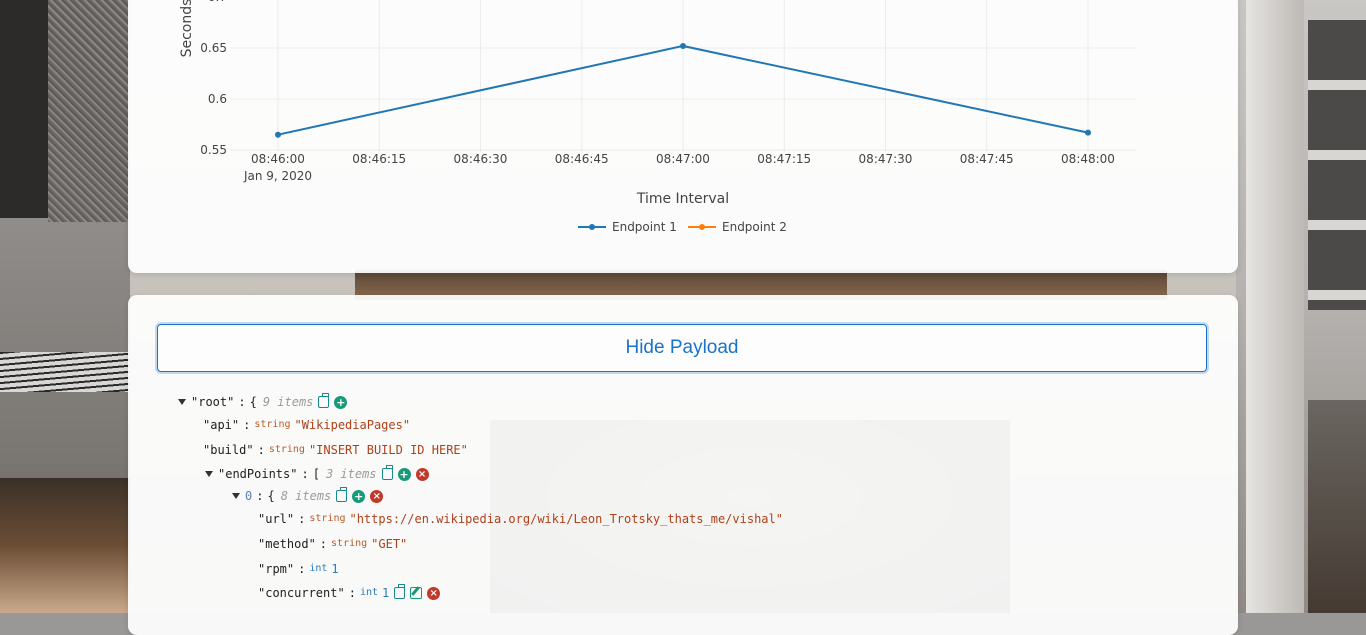 The height and width of the screenshot is (635, 1366). What do you see at coordinates (213, 78) in the screenshot?
I see `y-axis-ticks: 0.55 0.6 0.65 0.7` at bounding box center [213, 78].